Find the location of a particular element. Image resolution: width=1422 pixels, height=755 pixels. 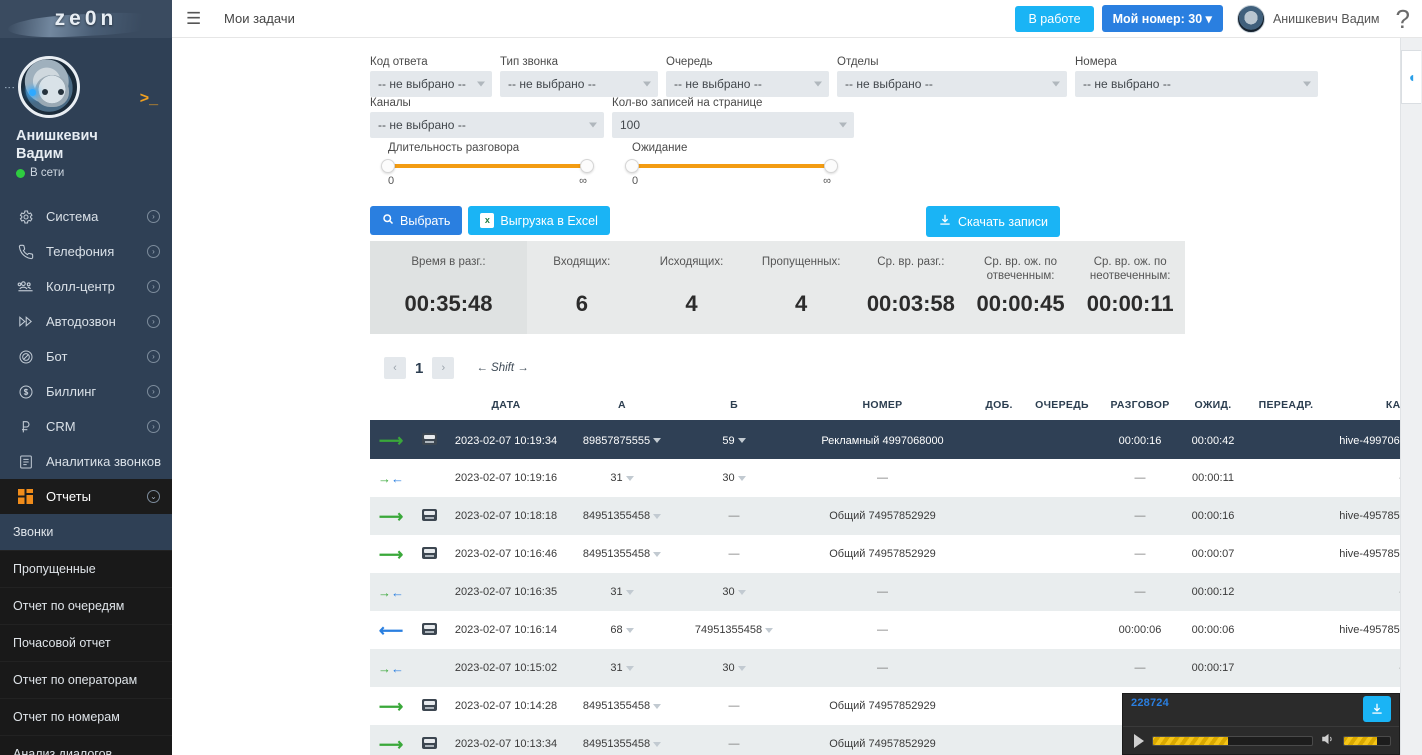

th-date: ДАТА is located at coordinates (506, 407).